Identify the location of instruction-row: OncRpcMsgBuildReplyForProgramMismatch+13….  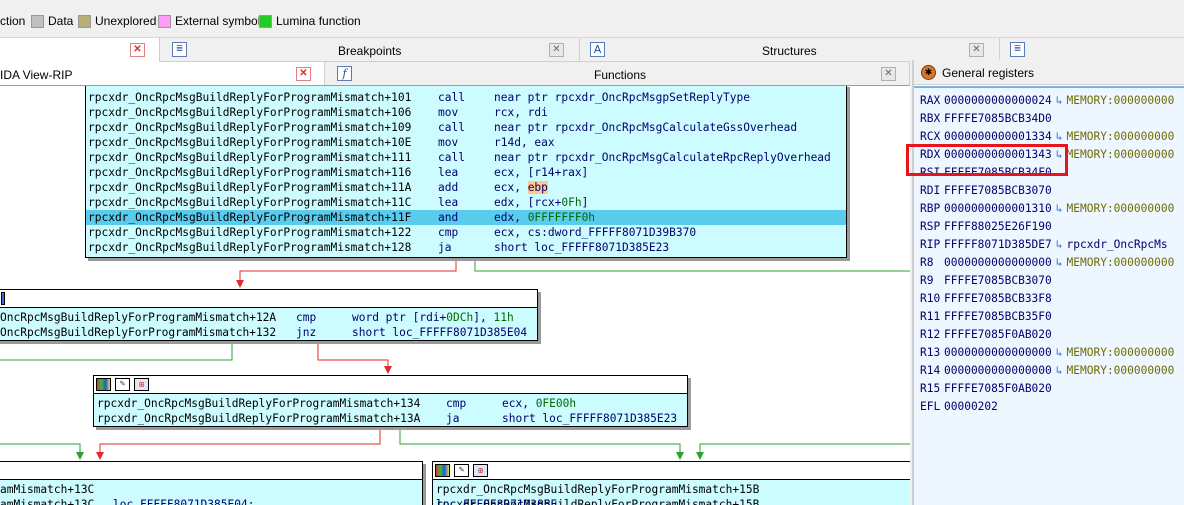
(268, 332).